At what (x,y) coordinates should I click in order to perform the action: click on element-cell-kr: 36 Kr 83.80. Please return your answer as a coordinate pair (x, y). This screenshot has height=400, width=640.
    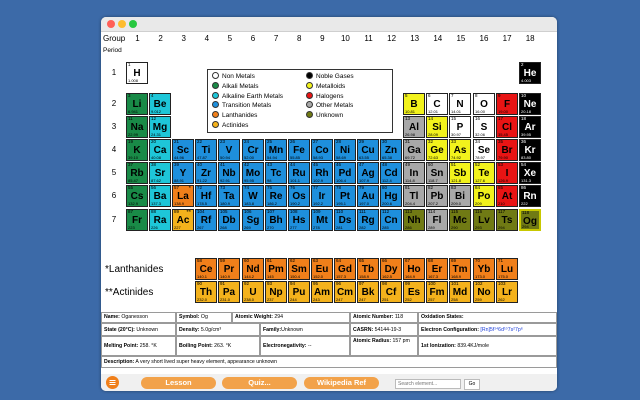
    Looking at the image, I should click on (530, 150).